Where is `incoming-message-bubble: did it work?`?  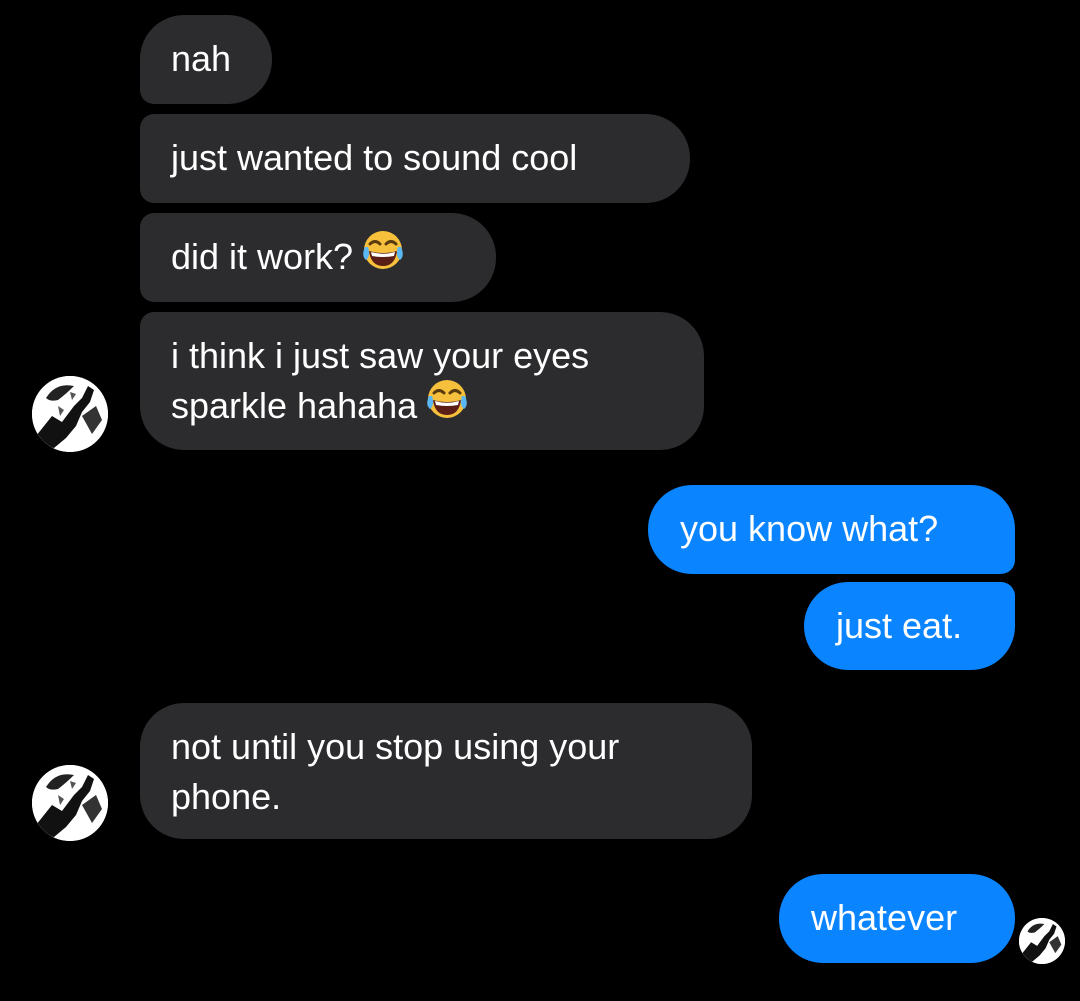
incoming-message-bubble: did it work? is located at coordinates (318, 257).